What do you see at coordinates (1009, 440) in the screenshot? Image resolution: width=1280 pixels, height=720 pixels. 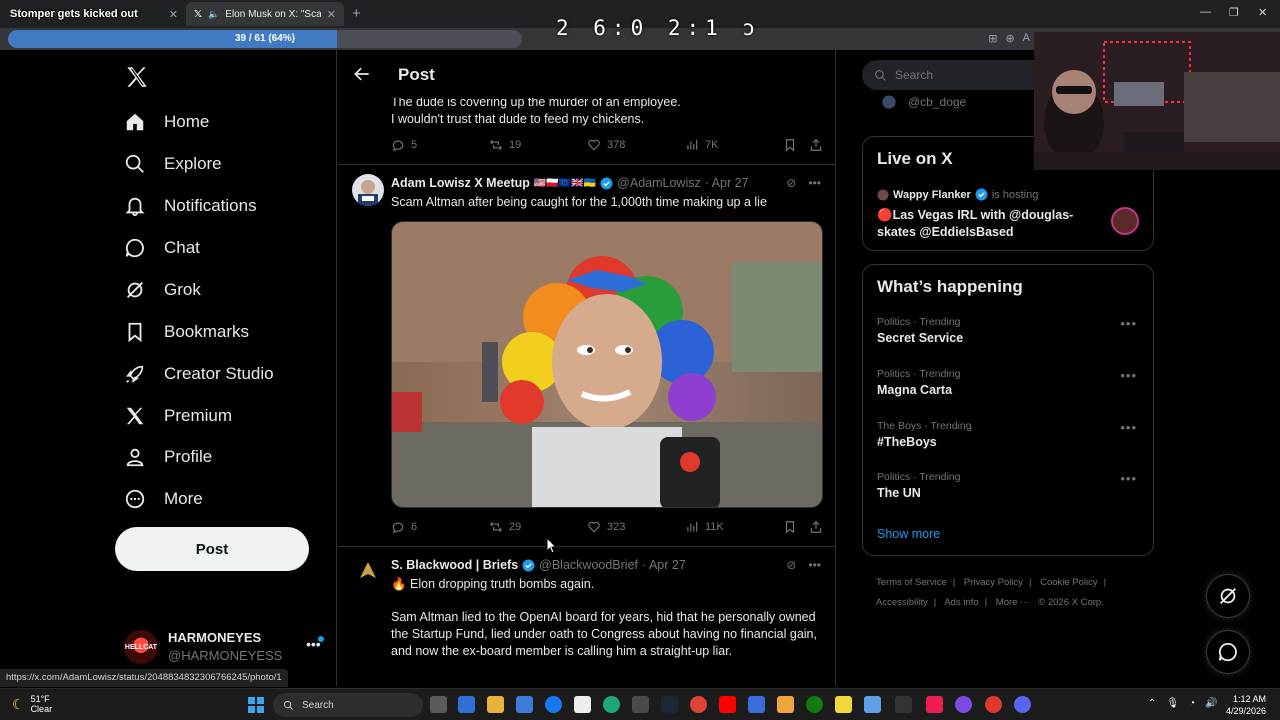 I see `trend-item: The Boys · Trending #TheBoys •••` at bounding box center [1009, 440].